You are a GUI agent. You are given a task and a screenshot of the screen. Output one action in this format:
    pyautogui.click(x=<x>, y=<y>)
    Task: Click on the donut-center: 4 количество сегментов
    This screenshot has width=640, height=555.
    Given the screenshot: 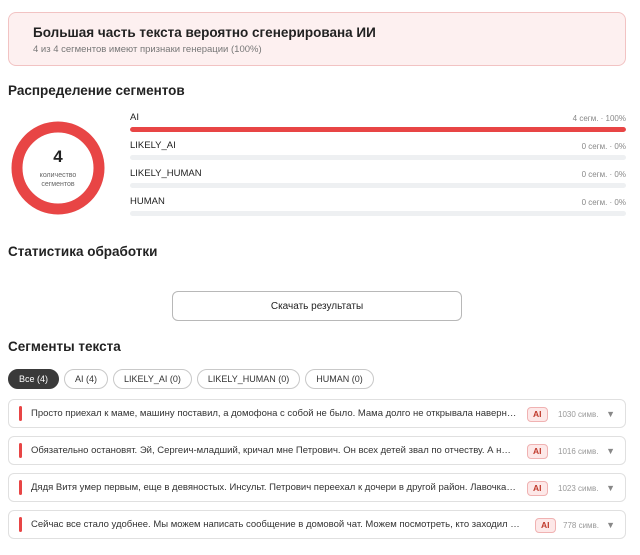 What is the action you would take?
    pyautogui.click(x=58, y=168)
    